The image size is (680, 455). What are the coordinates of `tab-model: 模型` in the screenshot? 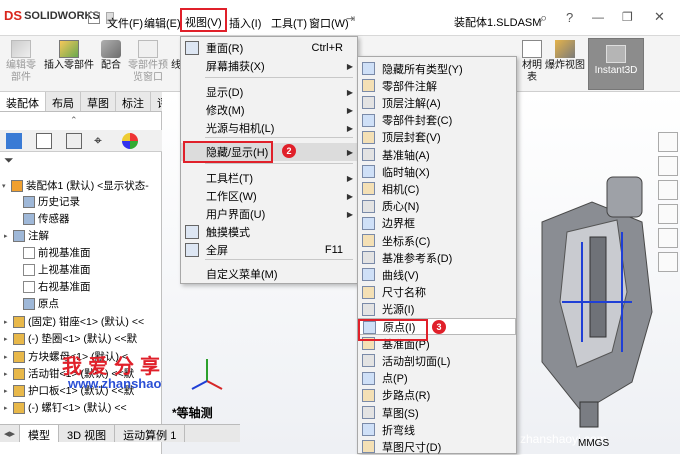 It's located at (40, 433).